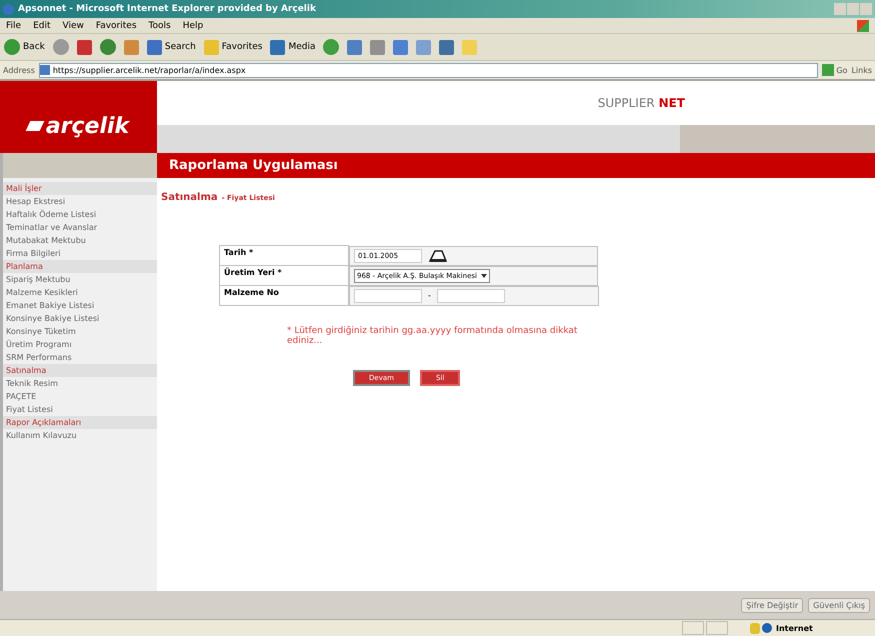 This screenshot has height=636, width=875. Describe the element at coordinates (293, 47) in the screenshot. I see `toolbar-button: Media` at that location.